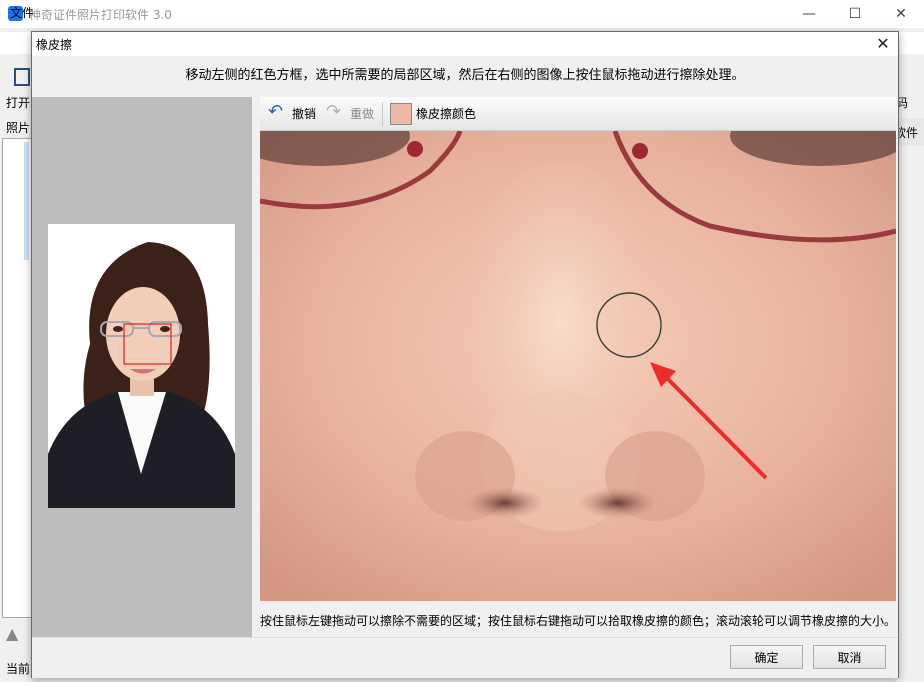 This screenshot has width=924, height=682. I want to click on status-label: 当前, so click(18, 669).